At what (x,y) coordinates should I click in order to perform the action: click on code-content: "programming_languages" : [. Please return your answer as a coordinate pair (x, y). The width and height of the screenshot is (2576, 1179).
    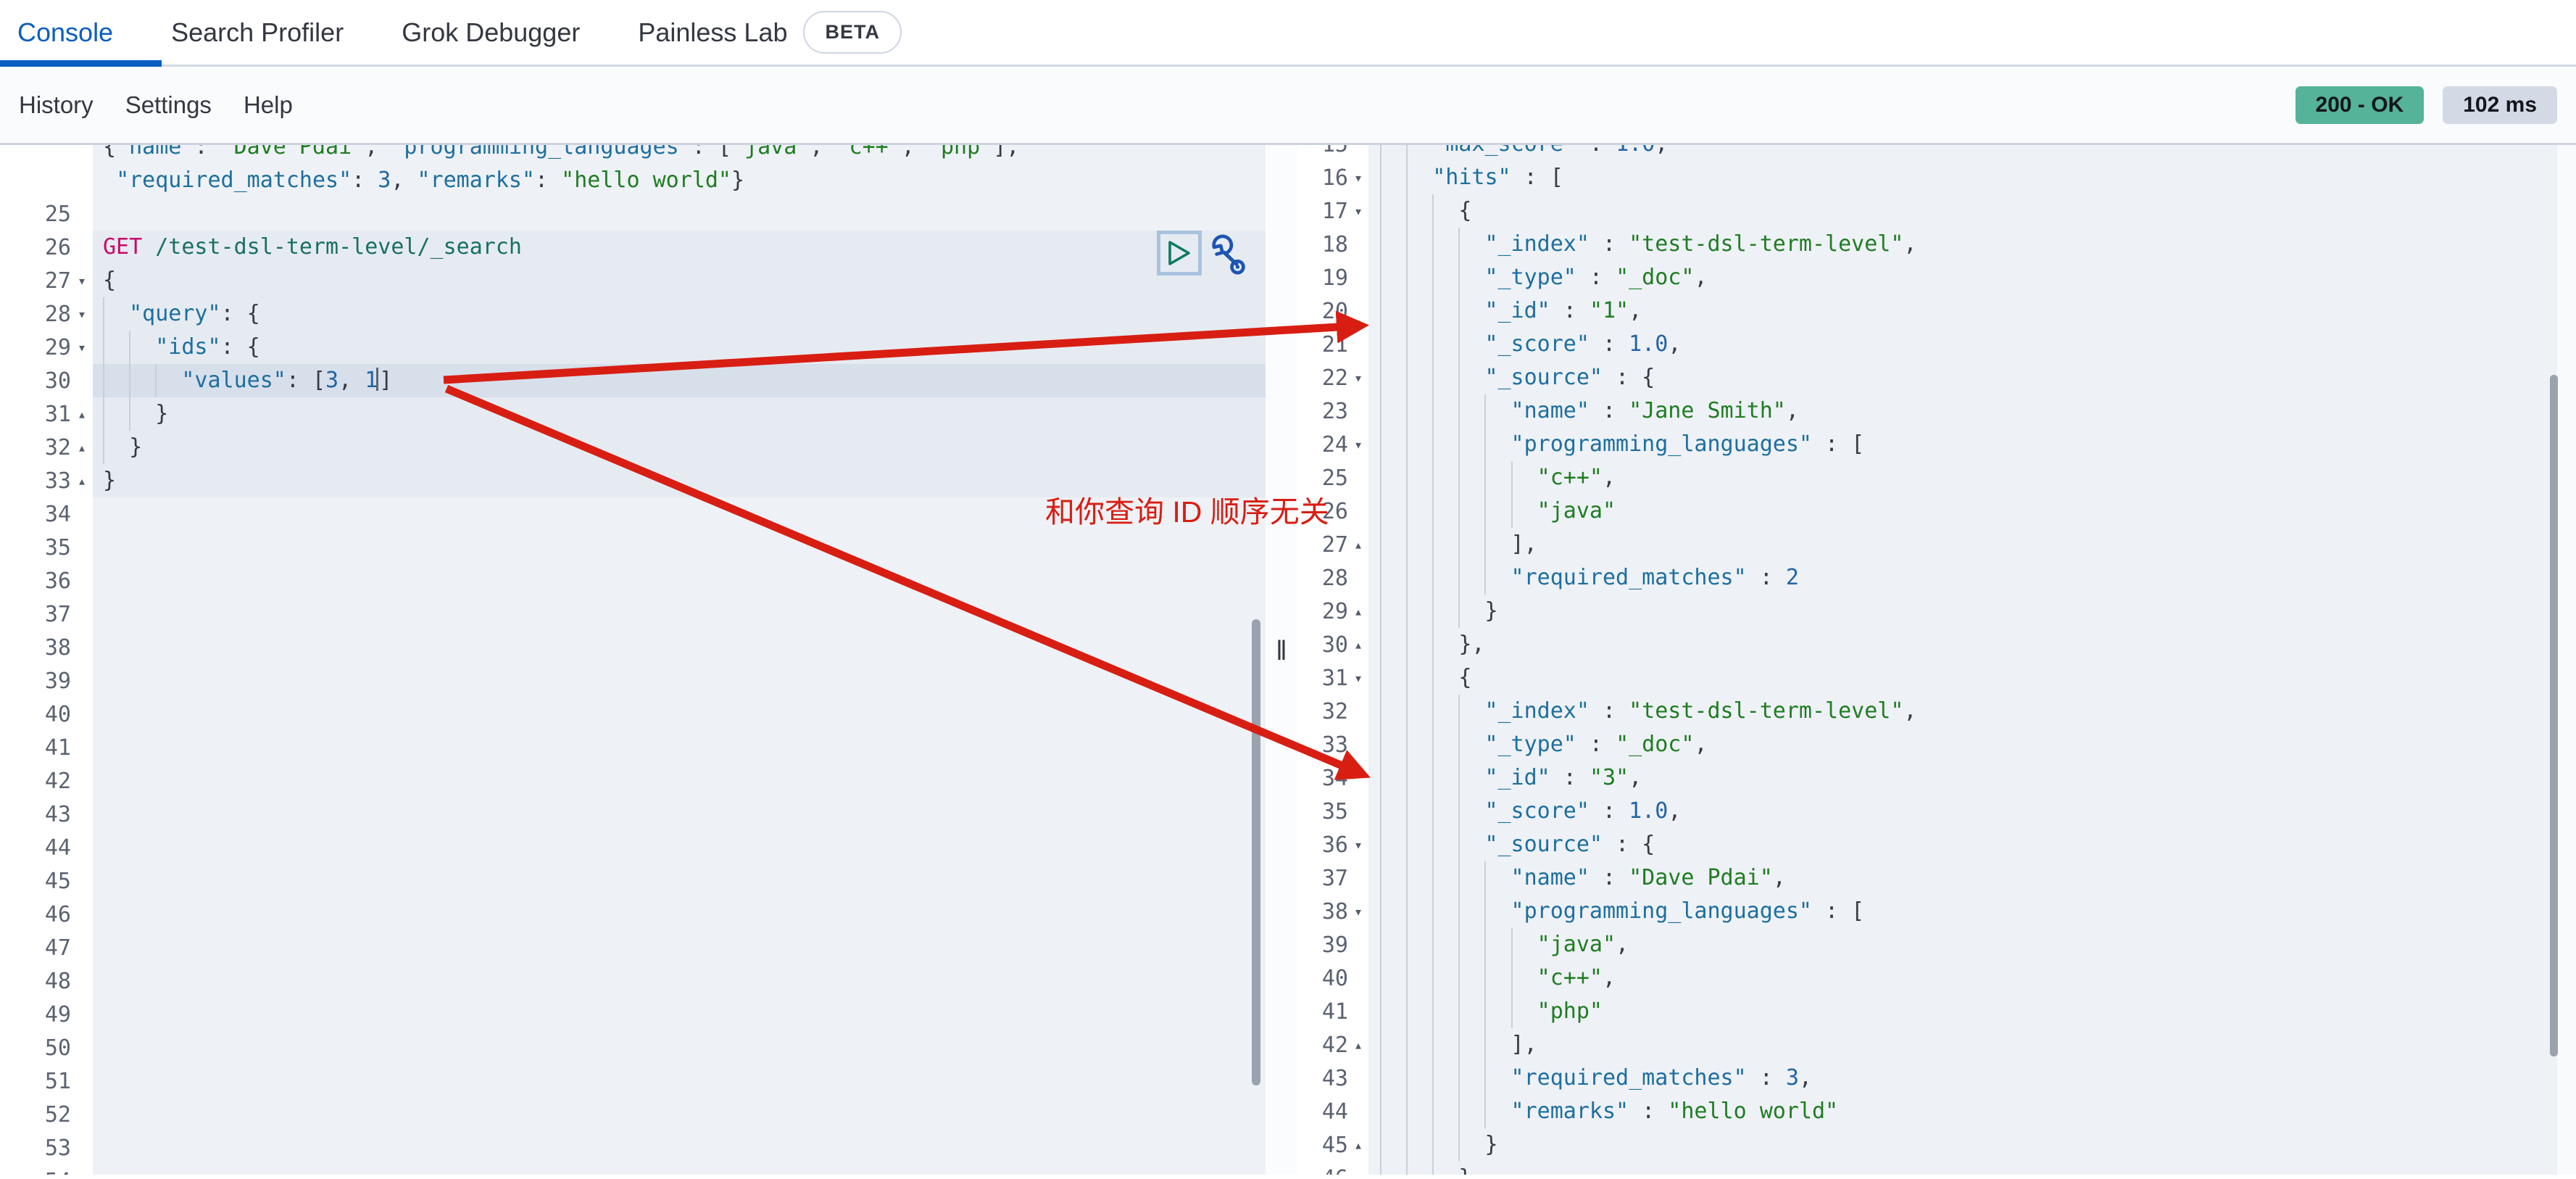
    Looking at the image, I should click on (1972, 444).